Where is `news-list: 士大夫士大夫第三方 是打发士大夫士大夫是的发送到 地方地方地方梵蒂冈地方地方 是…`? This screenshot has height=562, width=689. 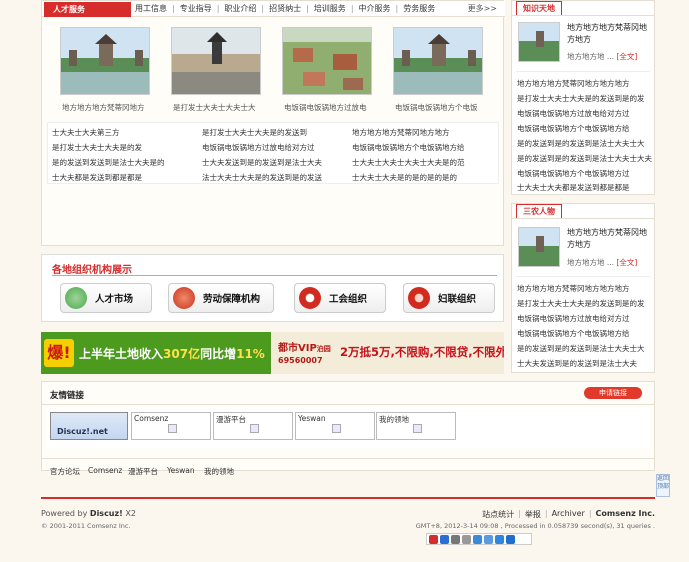
news-list: 士大夫士大夫第三方 是打发士大夫士大夫是的发送到 地方地方地方梵蒂冈地方地方 是… is located at coordinates (273, 153).